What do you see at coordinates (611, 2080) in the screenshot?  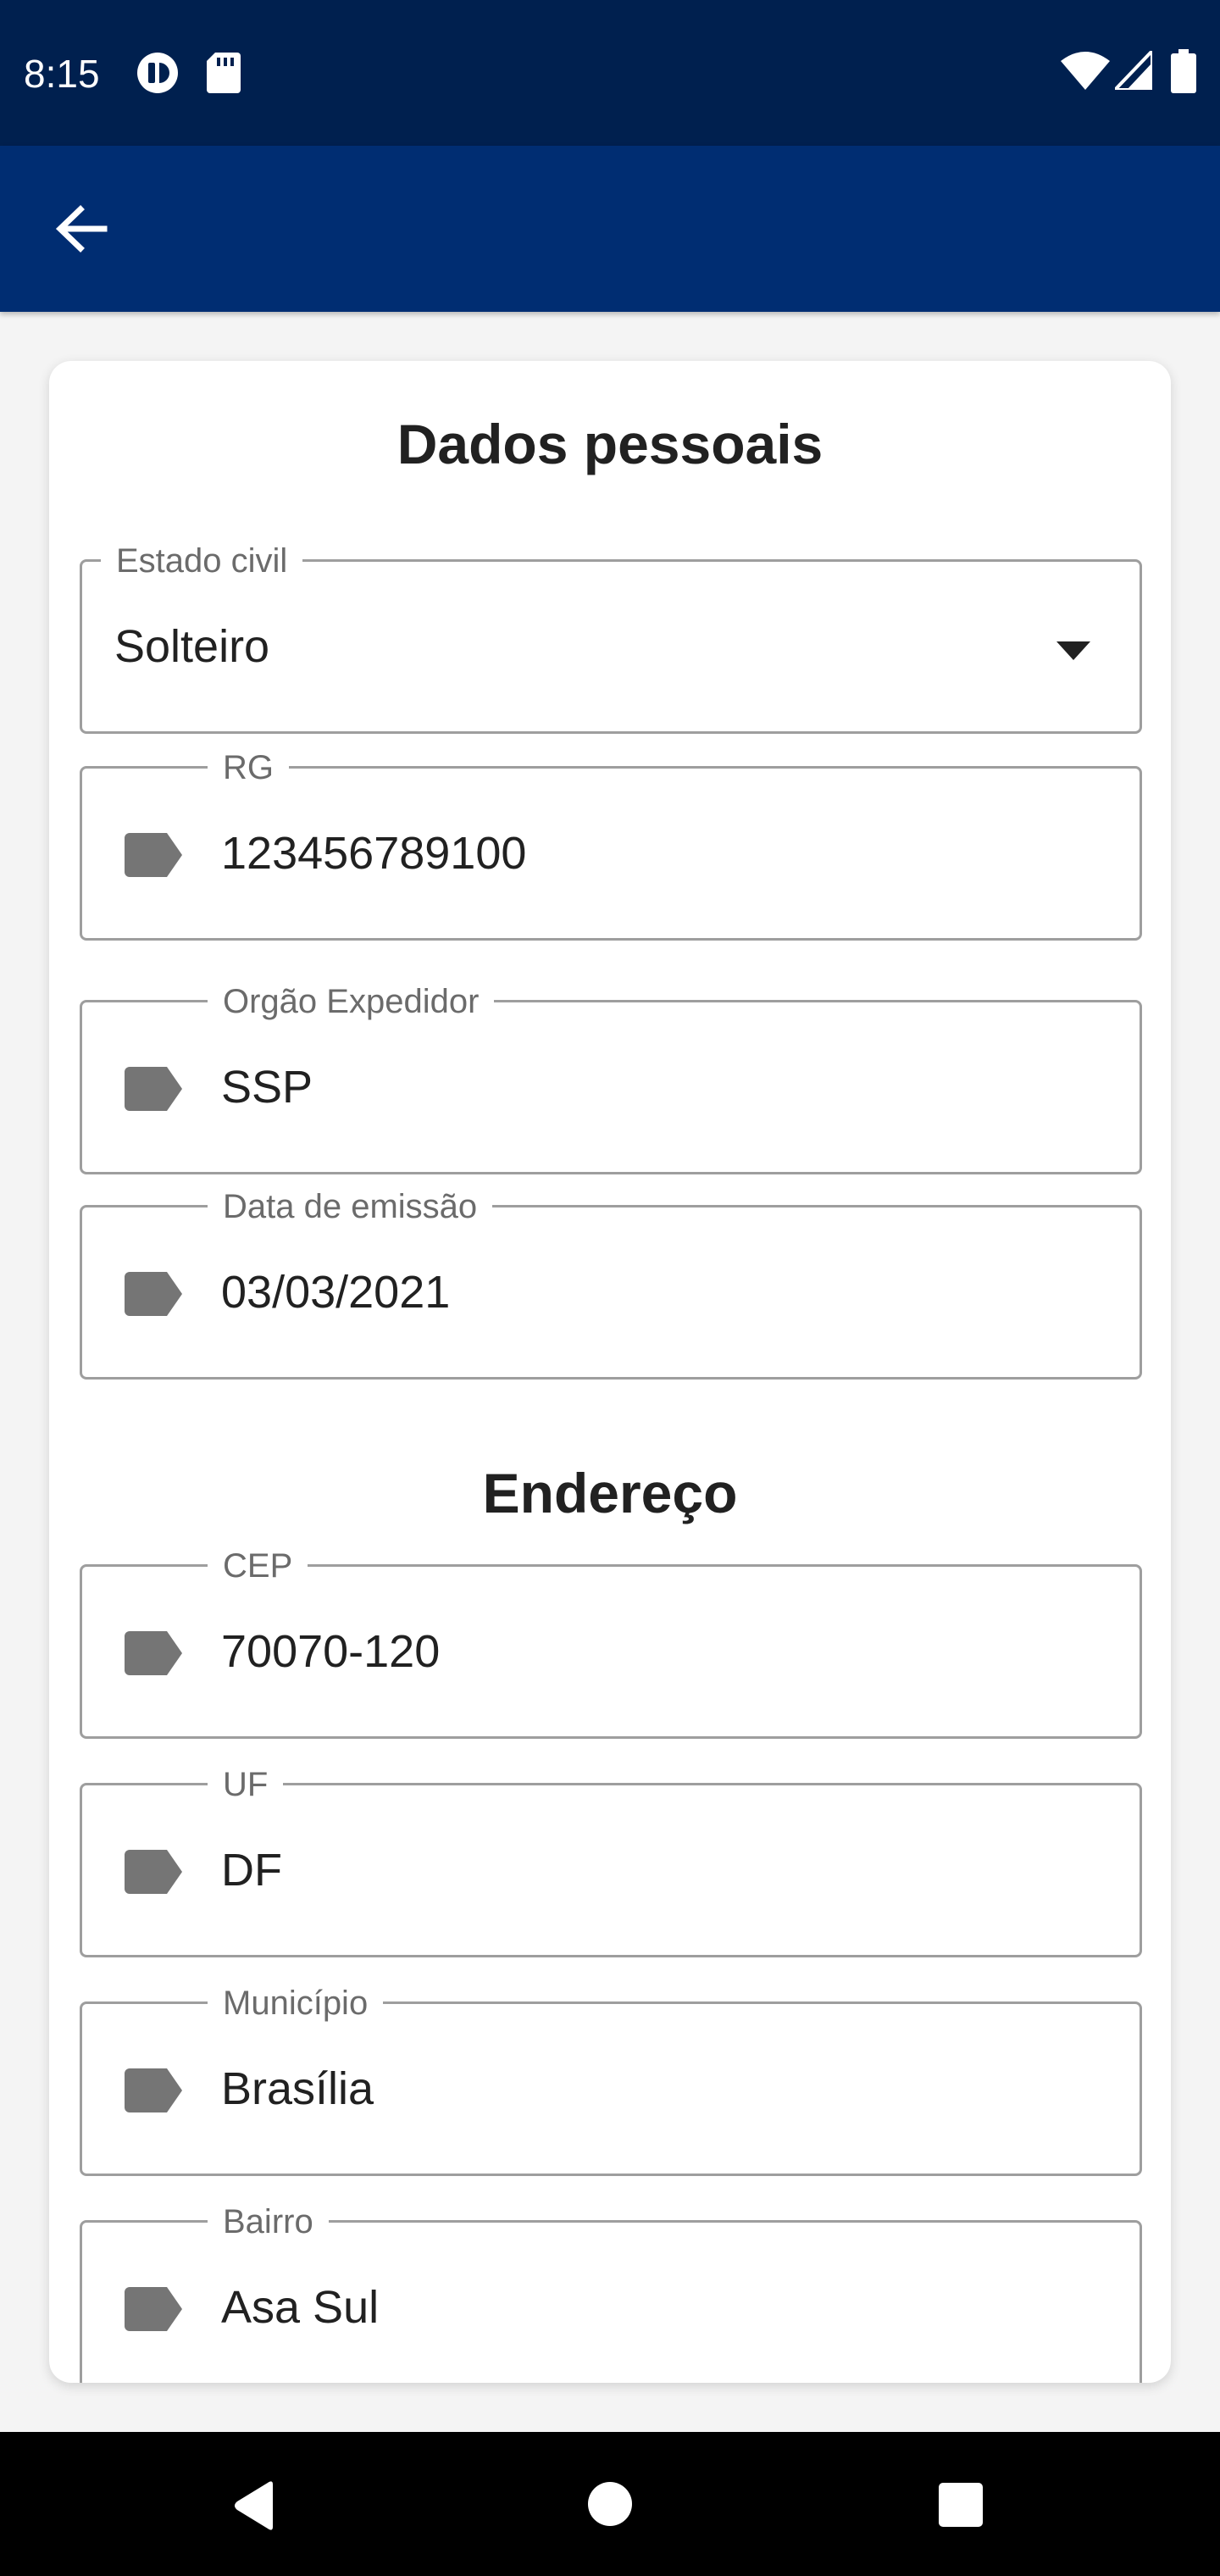 I see `municipio-field: Município Brasília` at bounding box center [611, 2080].